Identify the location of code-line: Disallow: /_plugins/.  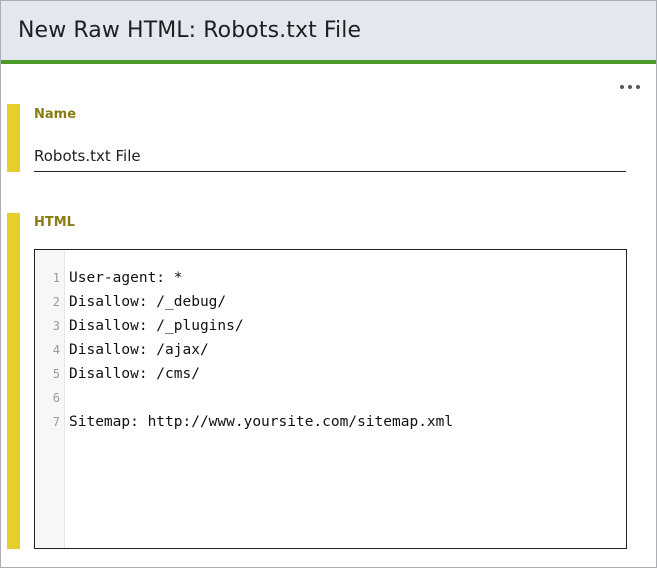
(347, 326).